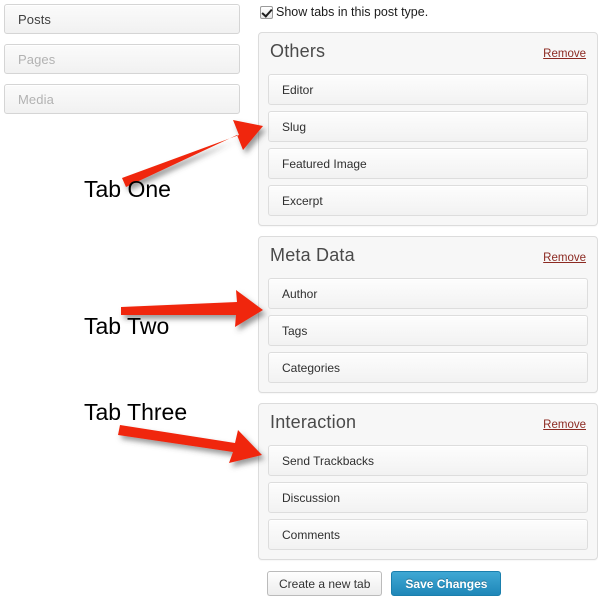 This screenshot has height=596, width=598. What do you see at coordinates (428, 200) in the screenshot?
I see `field-item: Excerpt` at bounding box center [428, 200].